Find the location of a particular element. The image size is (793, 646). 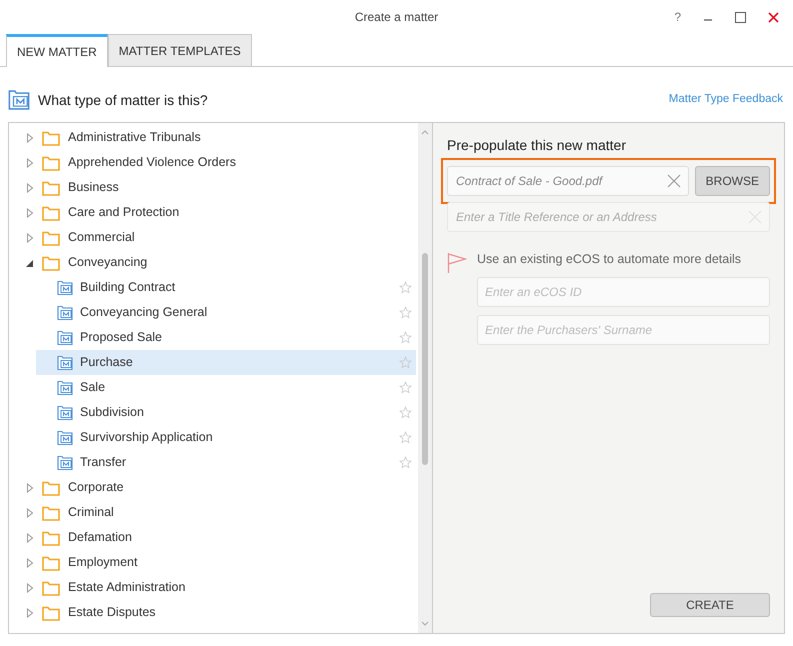

help-button: ? is located at coordinates (677, 17).